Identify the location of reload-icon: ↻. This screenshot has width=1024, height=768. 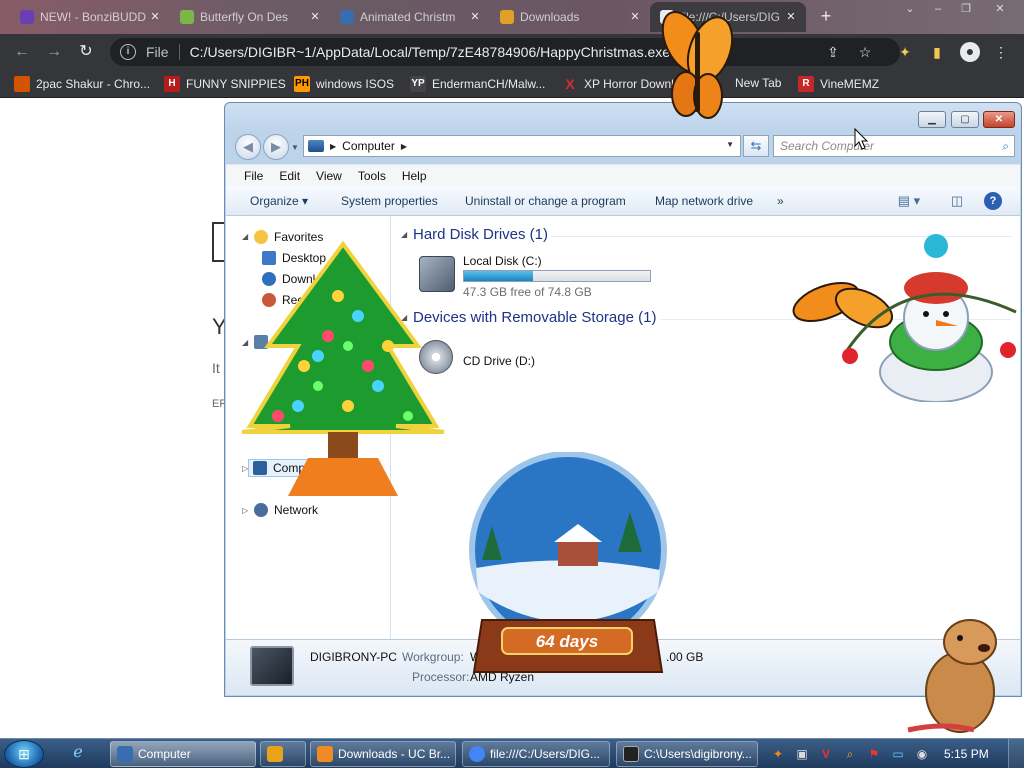
(86, 52).